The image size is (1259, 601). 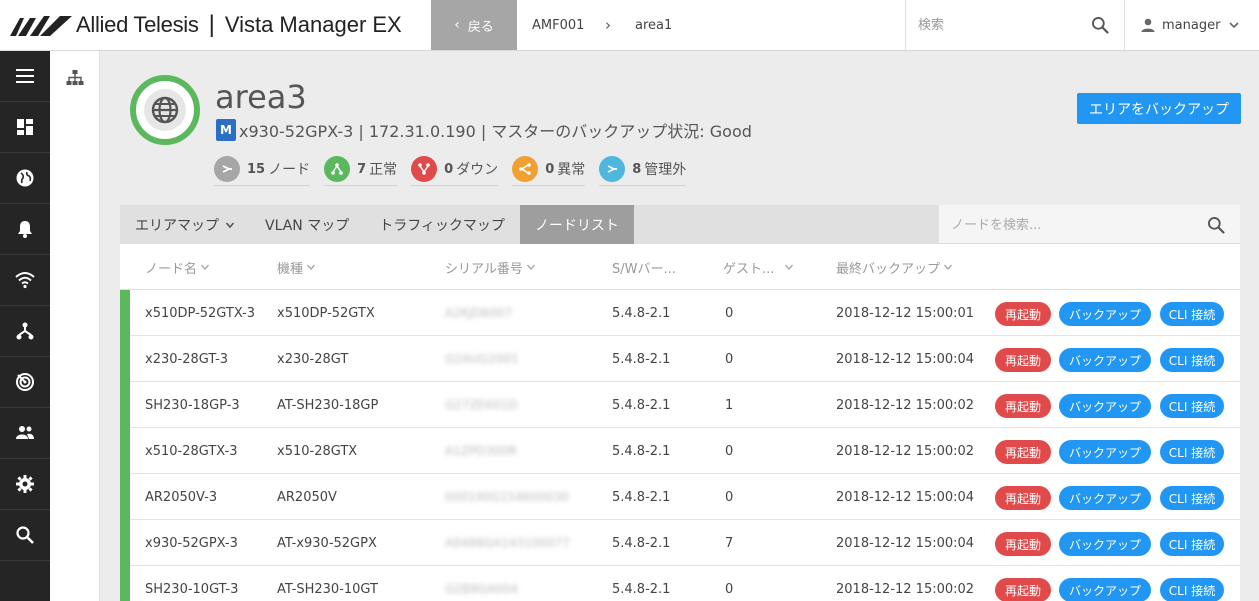 What do you see at coordinates (262, 171) in the screenshot?
I see `stat-total: 15 ノード` at bounding box center [262, 171].